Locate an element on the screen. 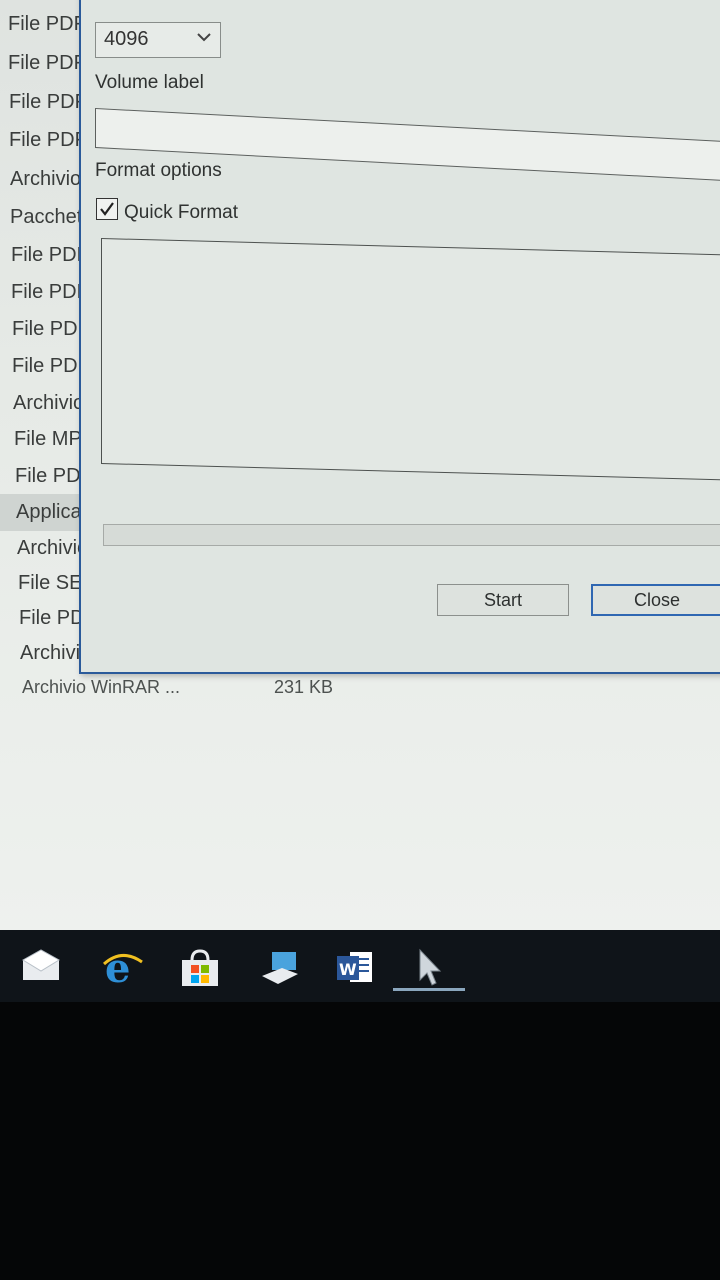 The image size is (720, 1280). cursor-app-icon is located at coordinates (430, 968).